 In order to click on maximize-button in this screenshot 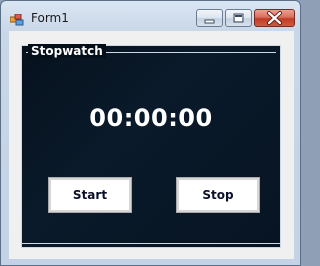, I will do `click(238, 18)`.